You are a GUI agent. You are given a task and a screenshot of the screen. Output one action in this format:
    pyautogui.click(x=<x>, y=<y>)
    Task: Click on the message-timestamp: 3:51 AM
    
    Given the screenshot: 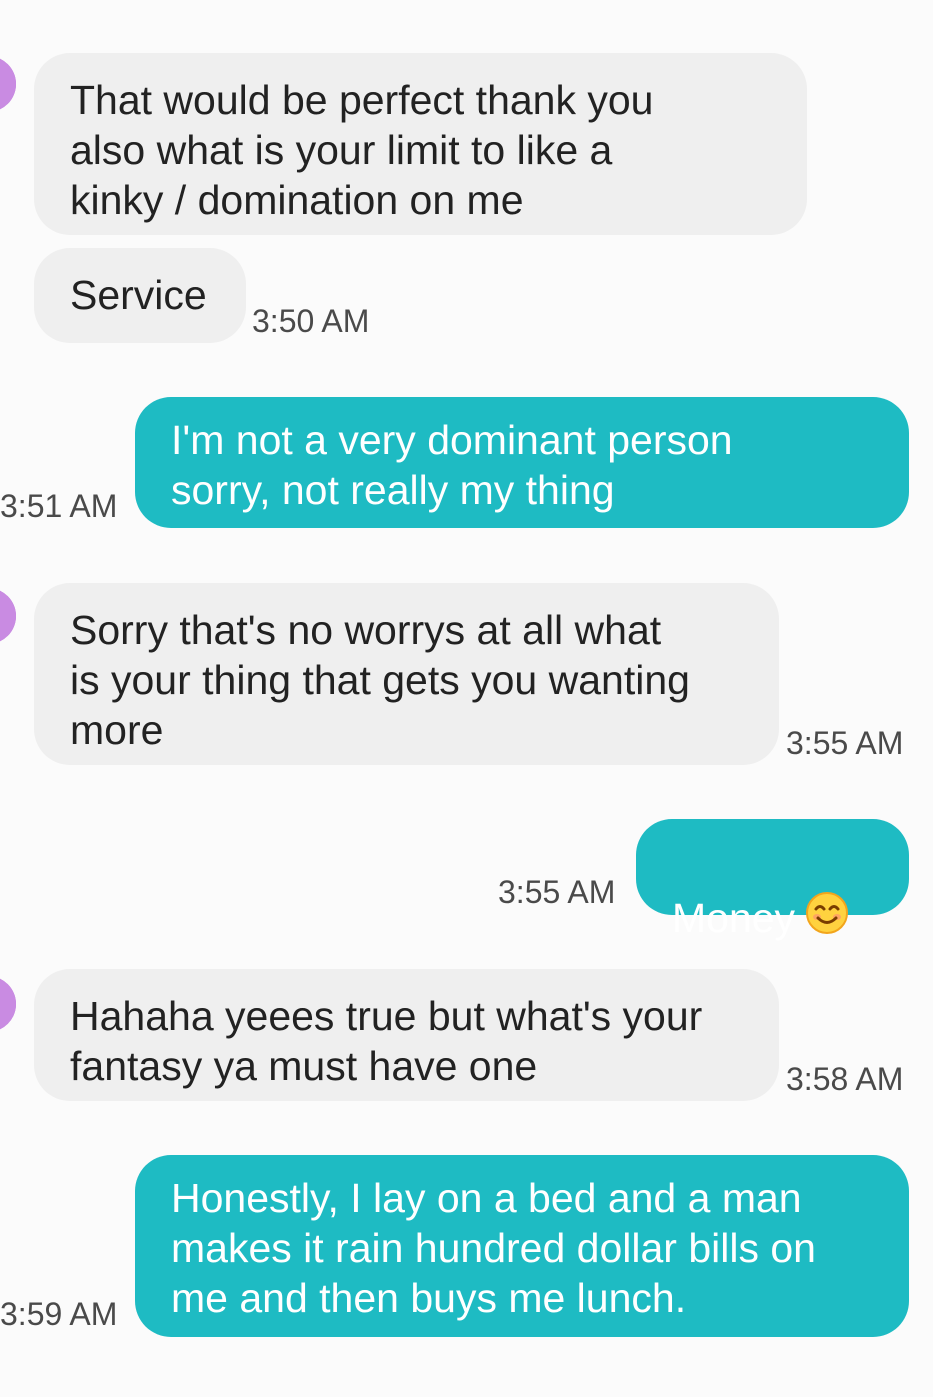 What is the action you would take?
    pyautogui.click(x=59, y=506)
    